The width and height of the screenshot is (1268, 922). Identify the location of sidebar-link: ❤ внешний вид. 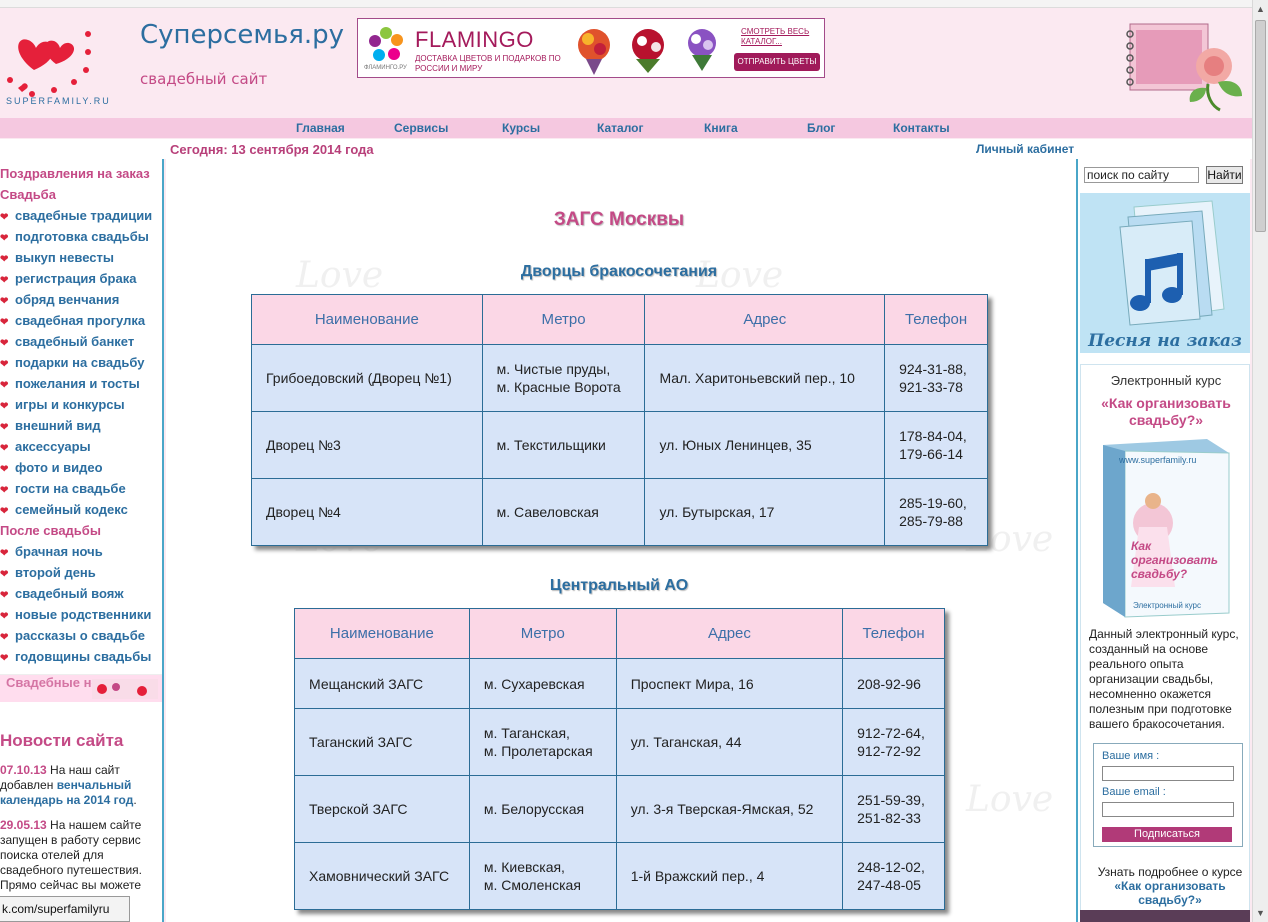
(50, 425).